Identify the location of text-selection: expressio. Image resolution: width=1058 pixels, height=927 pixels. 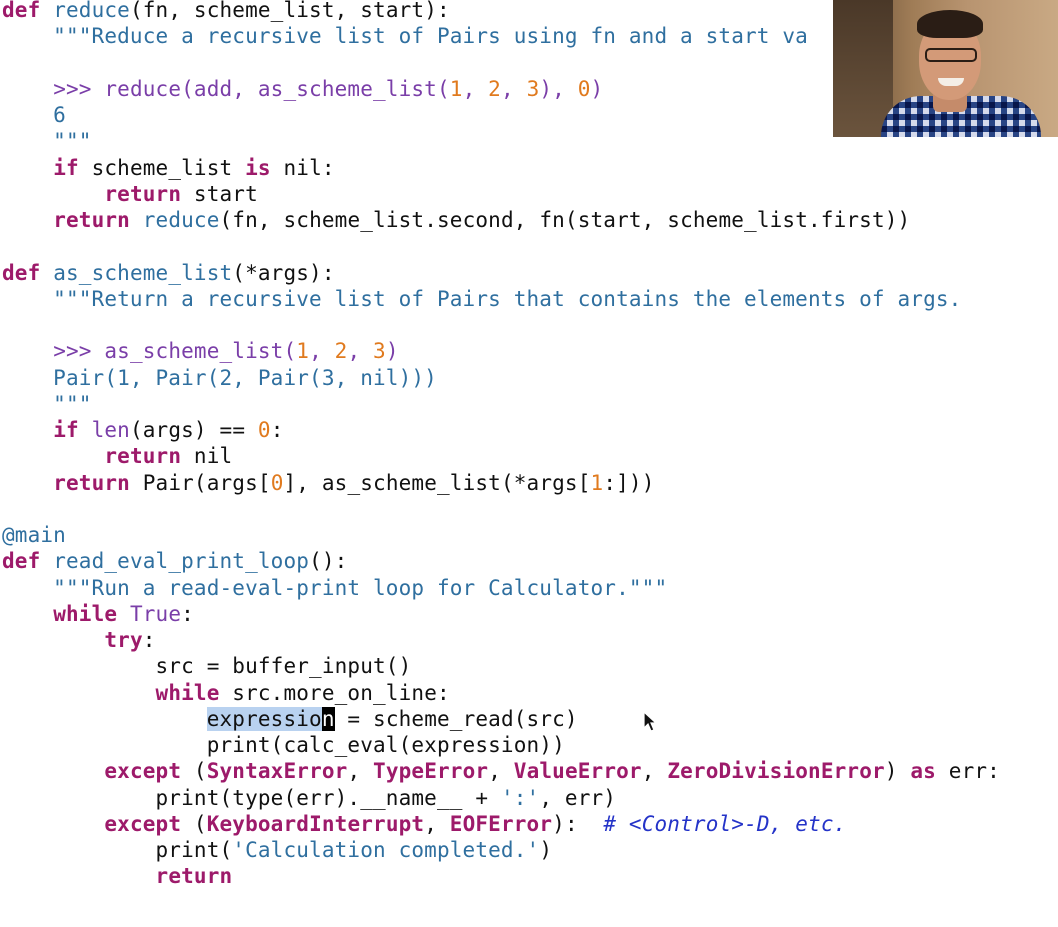
(264, 718).